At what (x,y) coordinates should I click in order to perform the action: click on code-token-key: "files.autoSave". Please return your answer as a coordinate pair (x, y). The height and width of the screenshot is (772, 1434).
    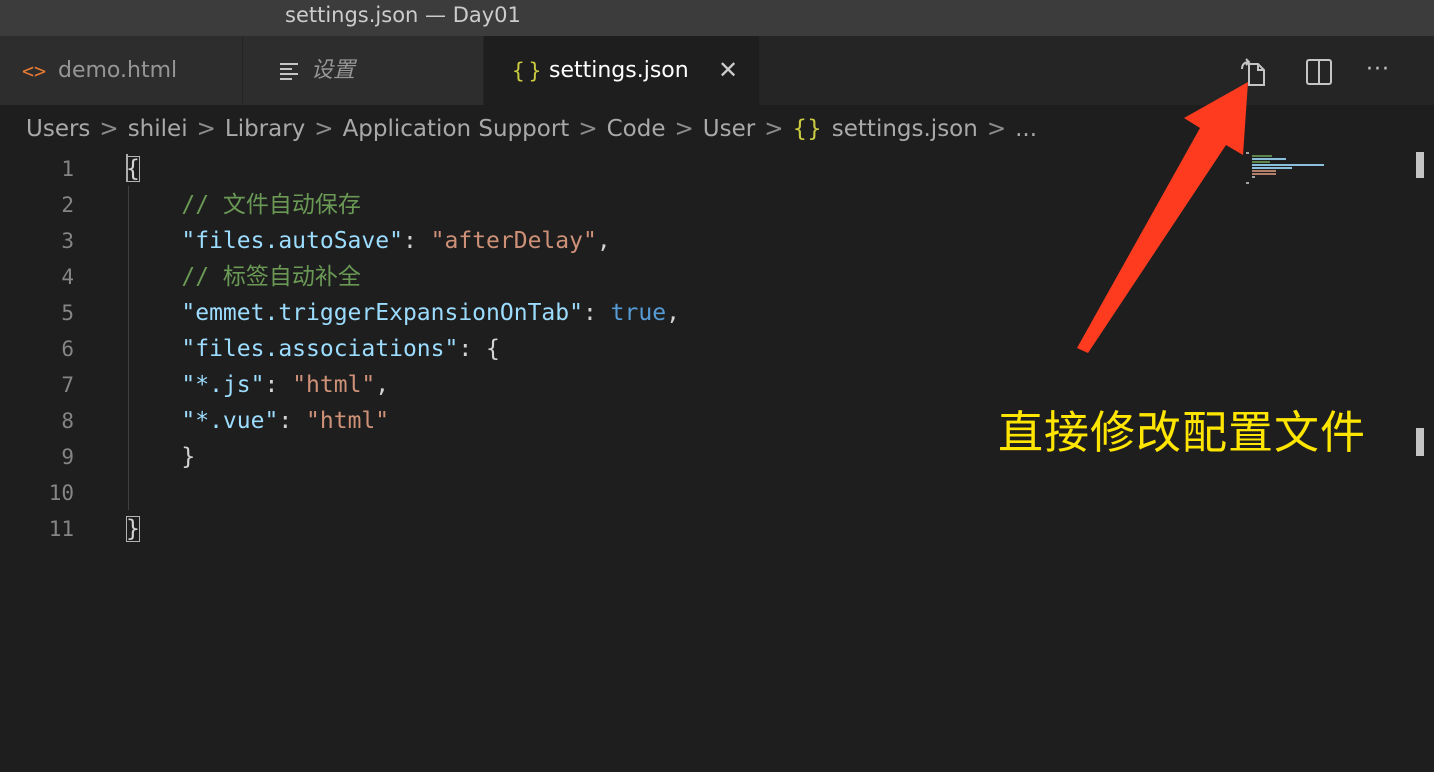
    Looking at the image, I should click on (292, 241).